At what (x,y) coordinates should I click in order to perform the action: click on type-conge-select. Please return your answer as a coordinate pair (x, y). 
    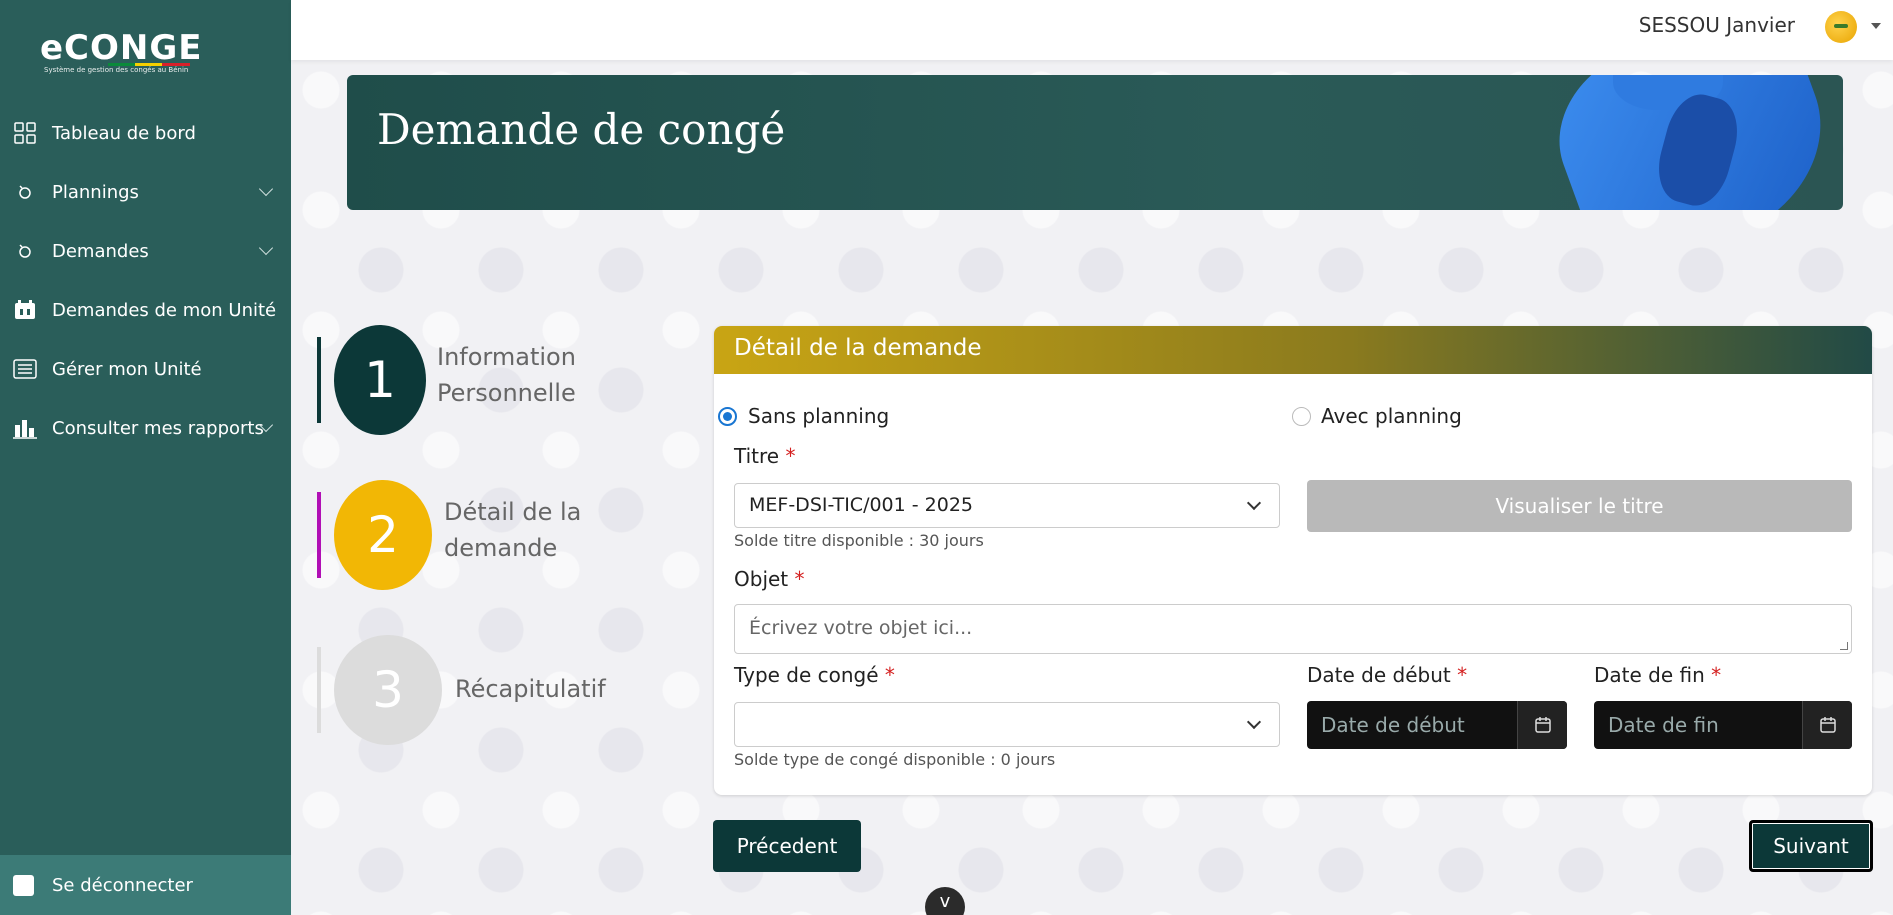
    Looking at the image, I should click on (1007, 724).